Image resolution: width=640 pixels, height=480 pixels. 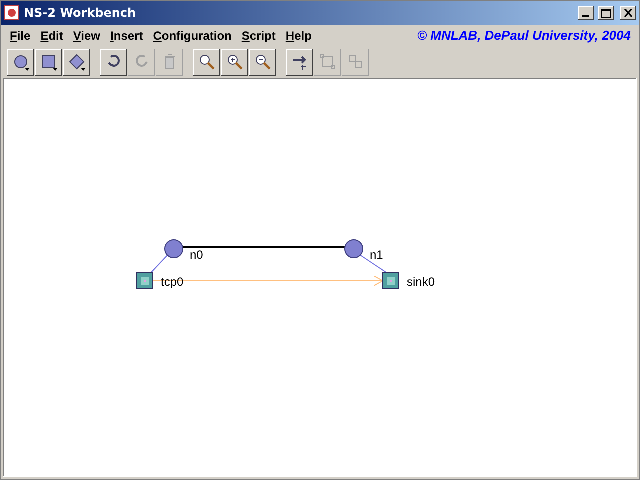 What do you see at coordinates (172, 282) in the screenshot?
I see `node-label: tcp0` at bounding box center [172, 282].